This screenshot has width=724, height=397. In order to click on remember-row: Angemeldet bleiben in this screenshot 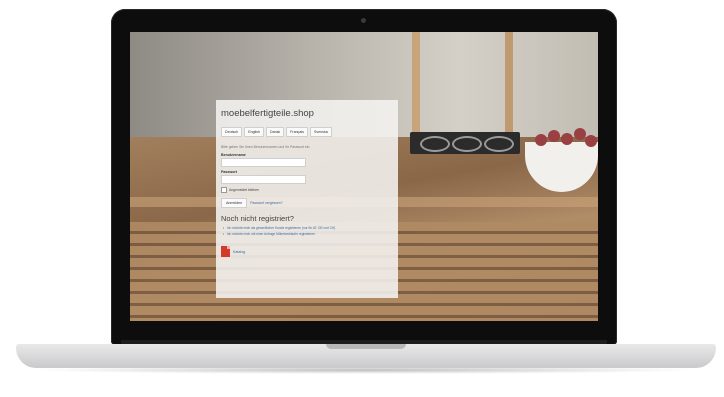, I will do `click(307, 190)`.